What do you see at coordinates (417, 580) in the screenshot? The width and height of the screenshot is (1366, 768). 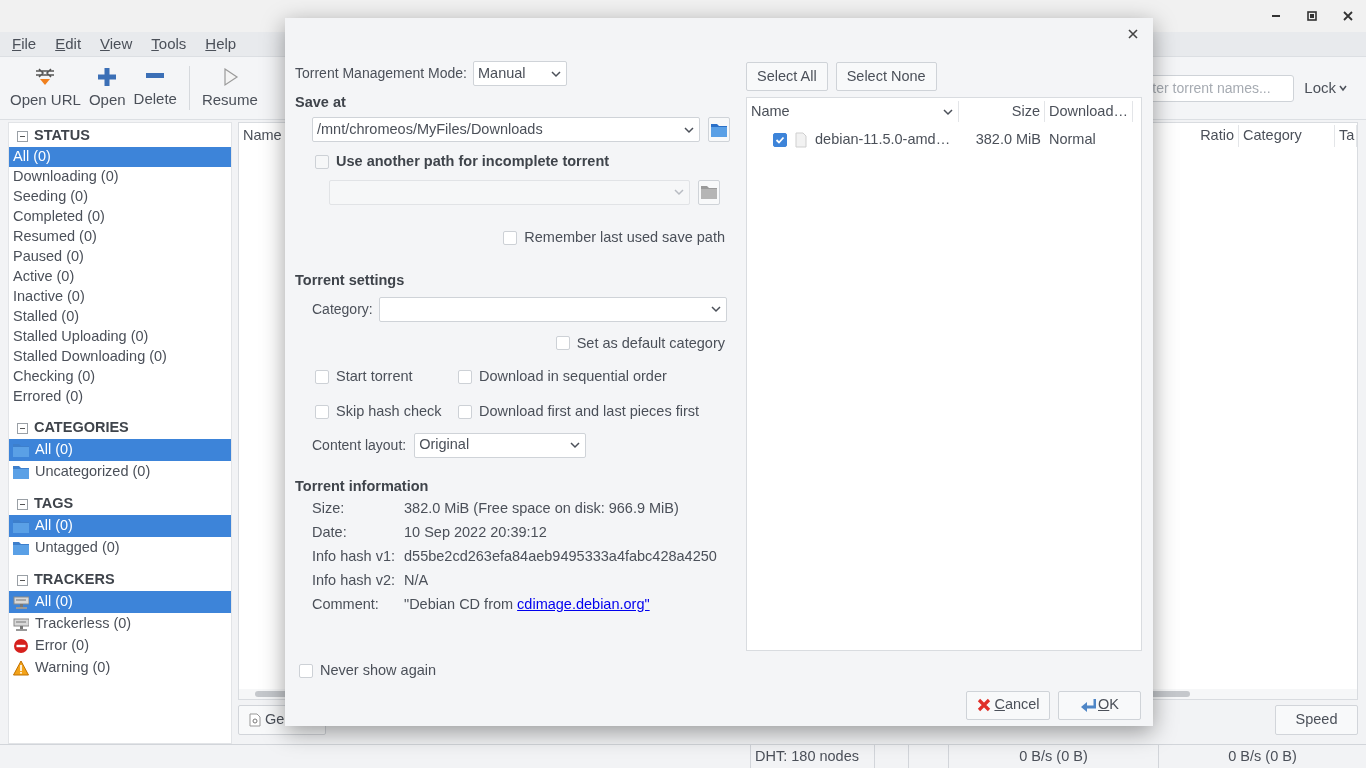 I see `info-value: N/A` at bounding box center [417, 580].